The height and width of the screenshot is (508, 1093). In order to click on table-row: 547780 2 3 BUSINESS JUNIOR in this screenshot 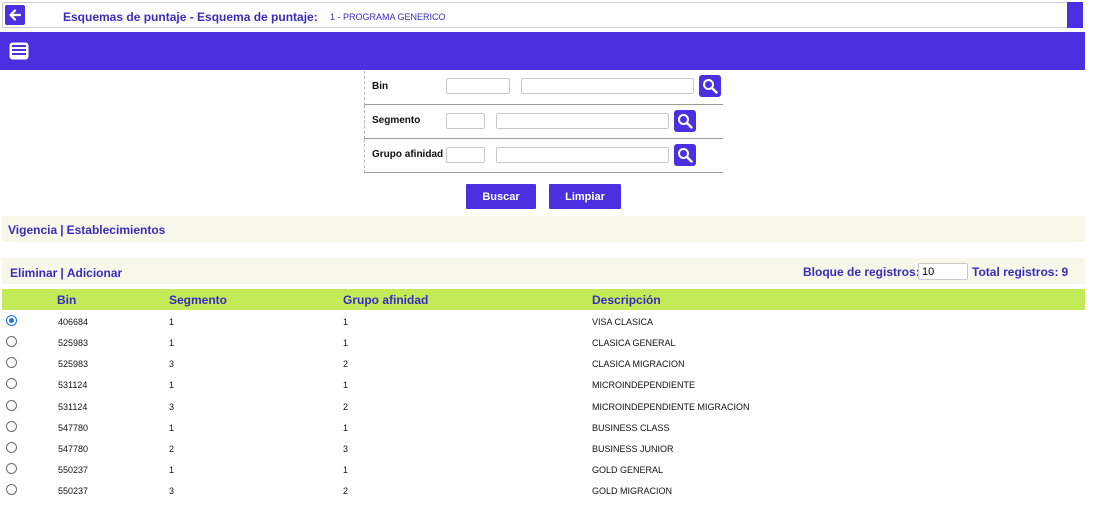, I will do `click(543, 448)`.